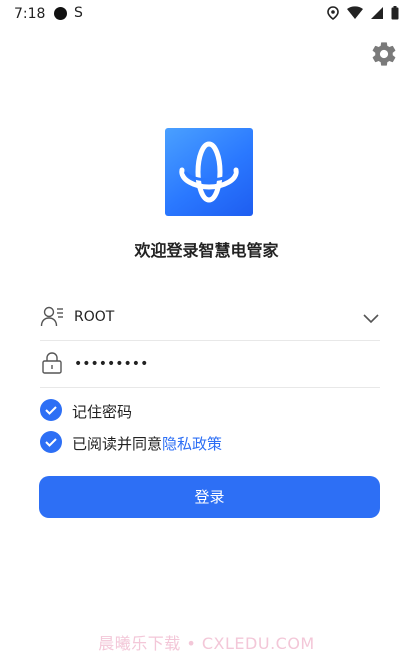  Describe the element at coordinates (117, 444) in the screenshot. I see `agree-policy-text: 已阅读并同意` at that location.